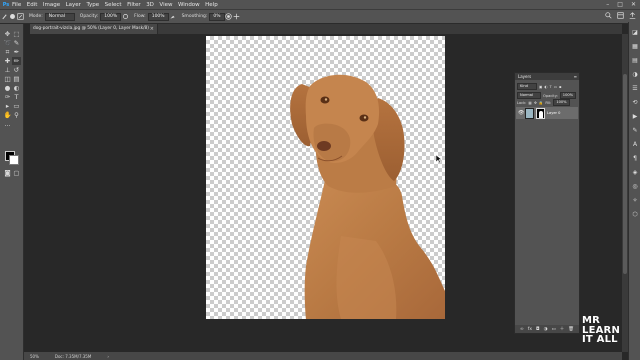 The width and height of the screenshot is (640, 360). Describe the element at coordinates (527, 86) in the screenshot. I see `filter-kind-select: Kind` at that location.